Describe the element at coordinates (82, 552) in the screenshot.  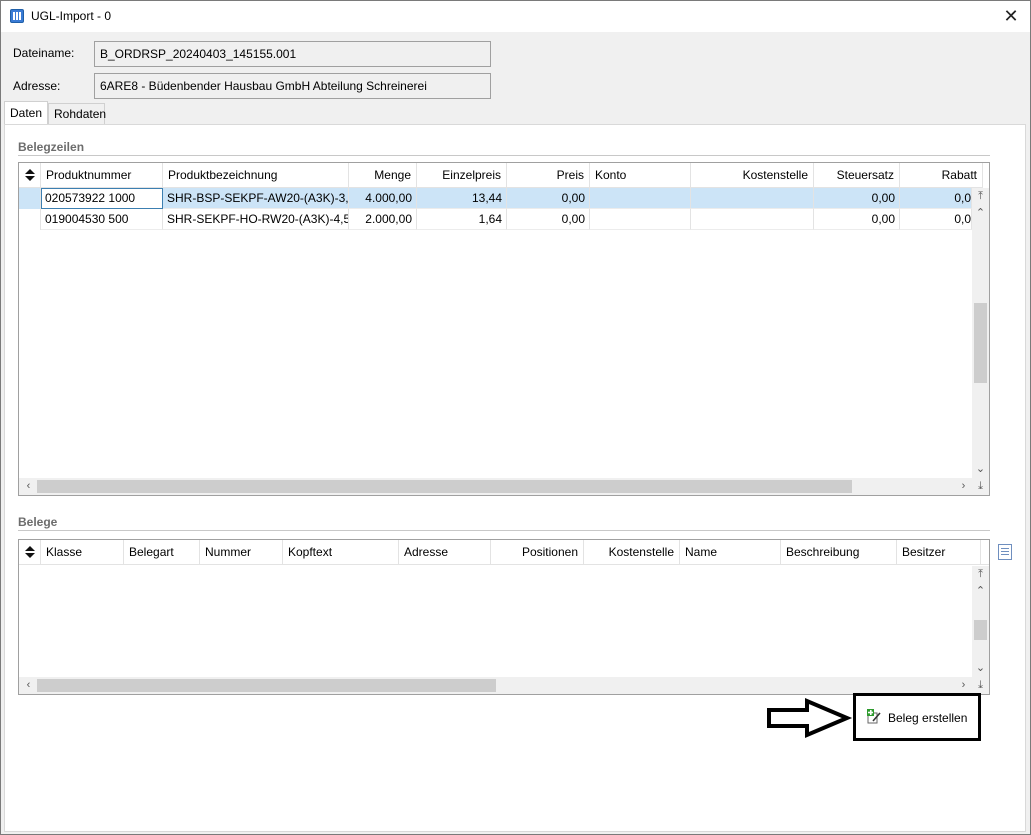
I see `col-klasse: Klasse` at that location.